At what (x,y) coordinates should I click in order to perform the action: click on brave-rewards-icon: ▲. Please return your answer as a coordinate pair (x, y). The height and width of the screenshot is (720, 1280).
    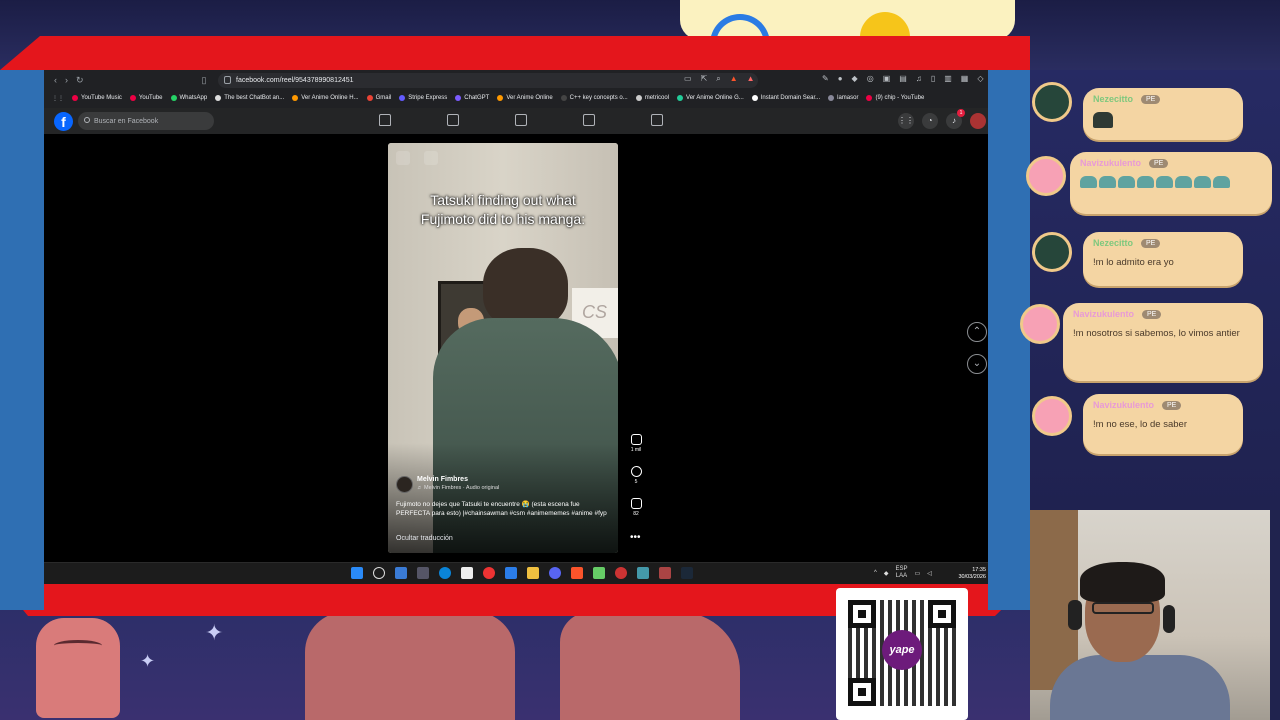
    Looking at the image, I should click on (751, 79).